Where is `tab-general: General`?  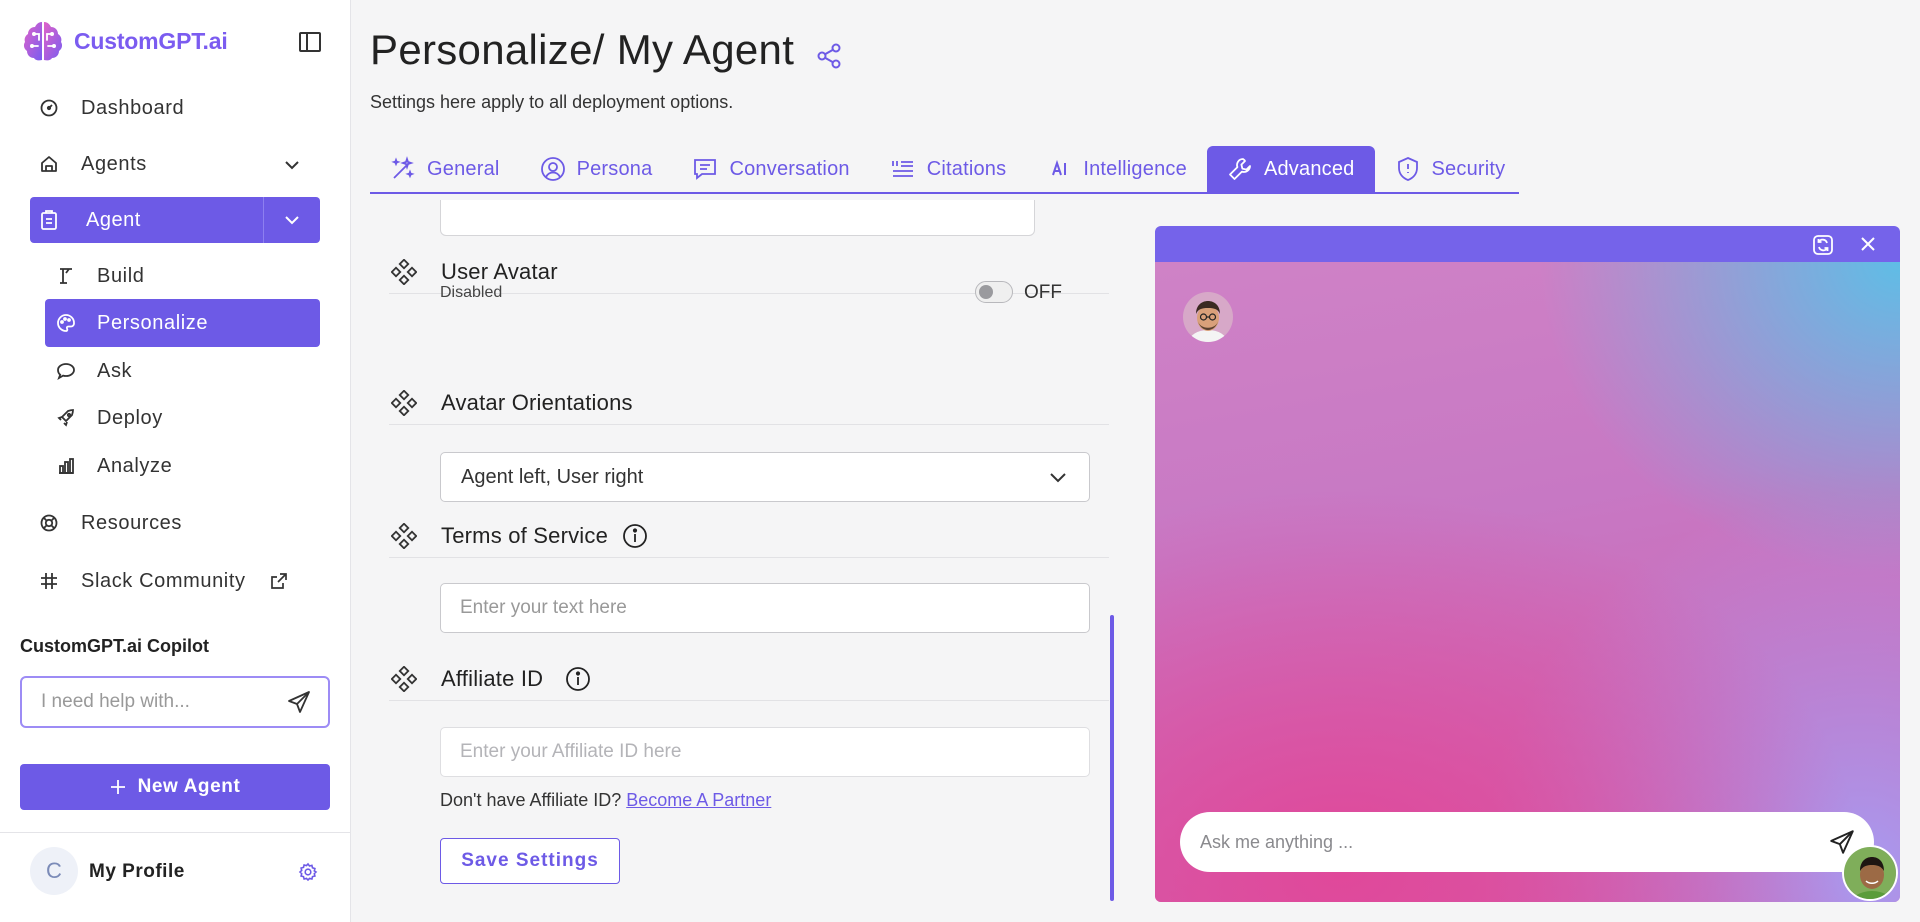
tab-general: General is located at coordinates (445, 169).